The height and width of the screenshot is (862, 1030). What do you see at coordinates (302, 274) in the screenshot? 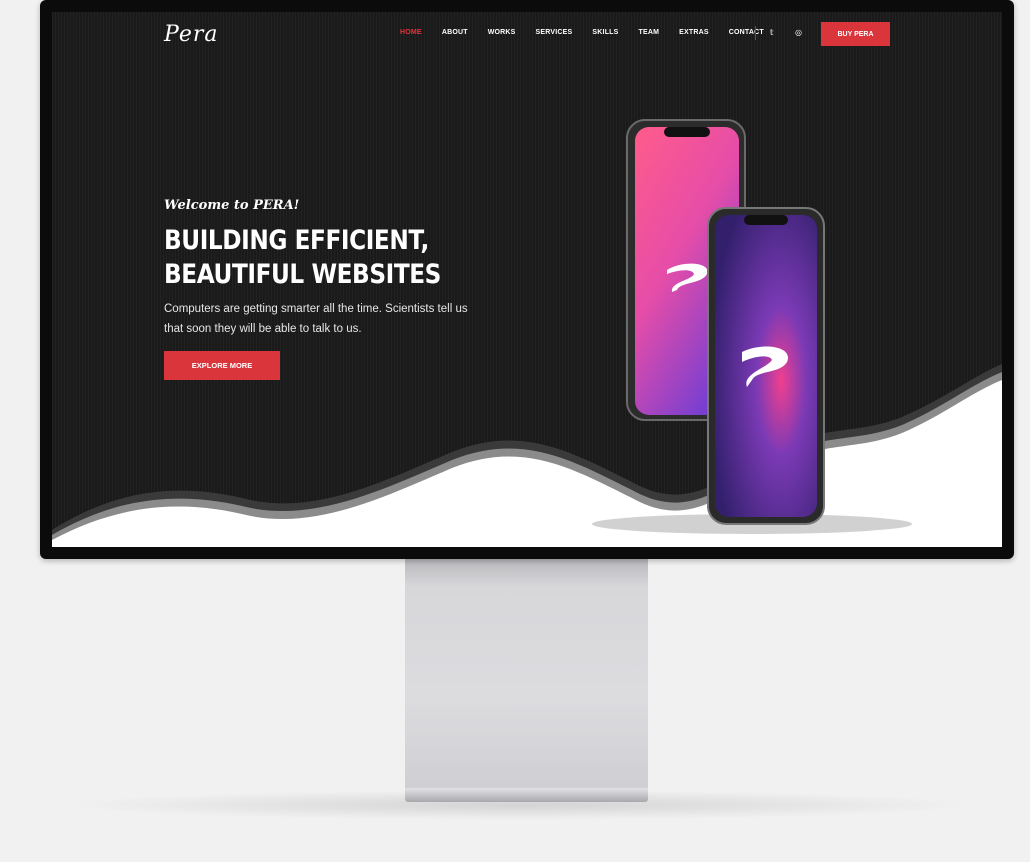
I see `headline-line-2: BEAUTIFUL WEBSITES` at bounding box center [302, 274].